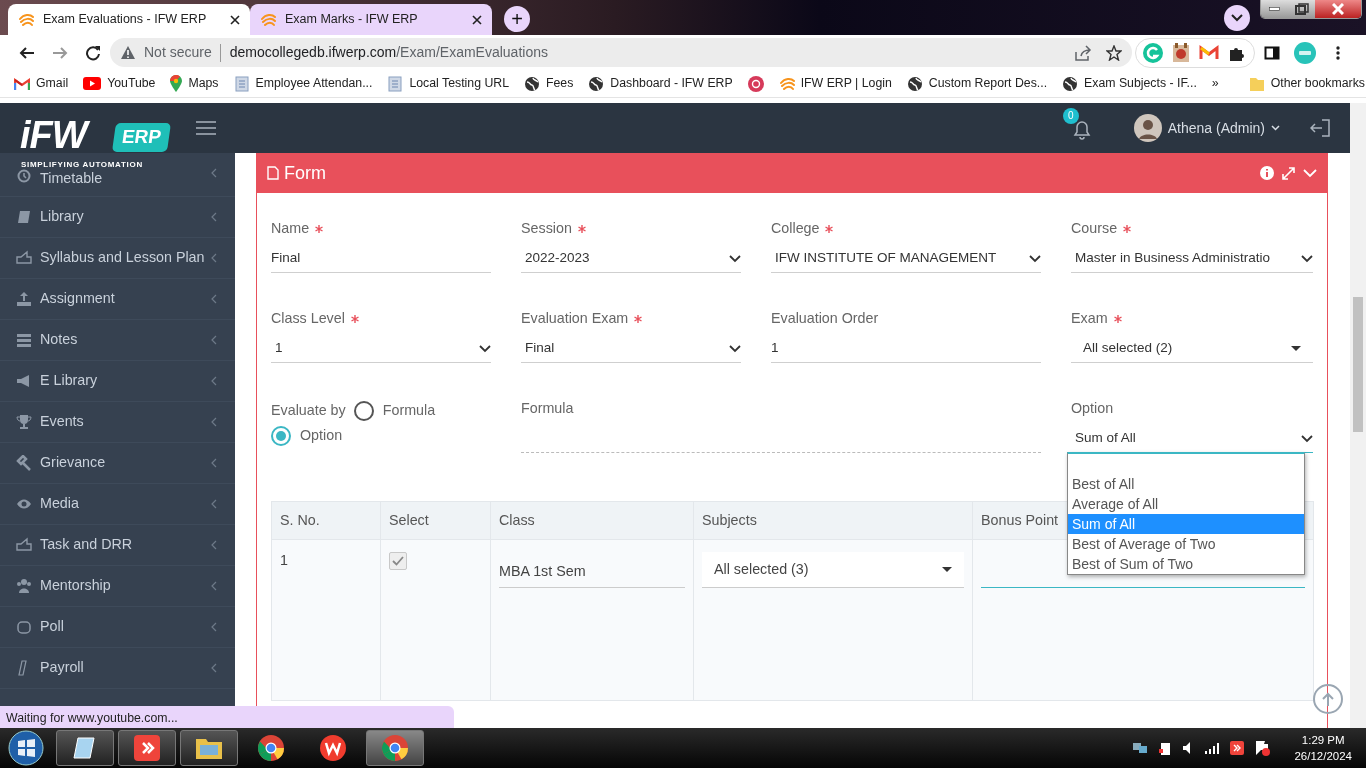  I want to click on field-label: Formula, so click(547, 409).